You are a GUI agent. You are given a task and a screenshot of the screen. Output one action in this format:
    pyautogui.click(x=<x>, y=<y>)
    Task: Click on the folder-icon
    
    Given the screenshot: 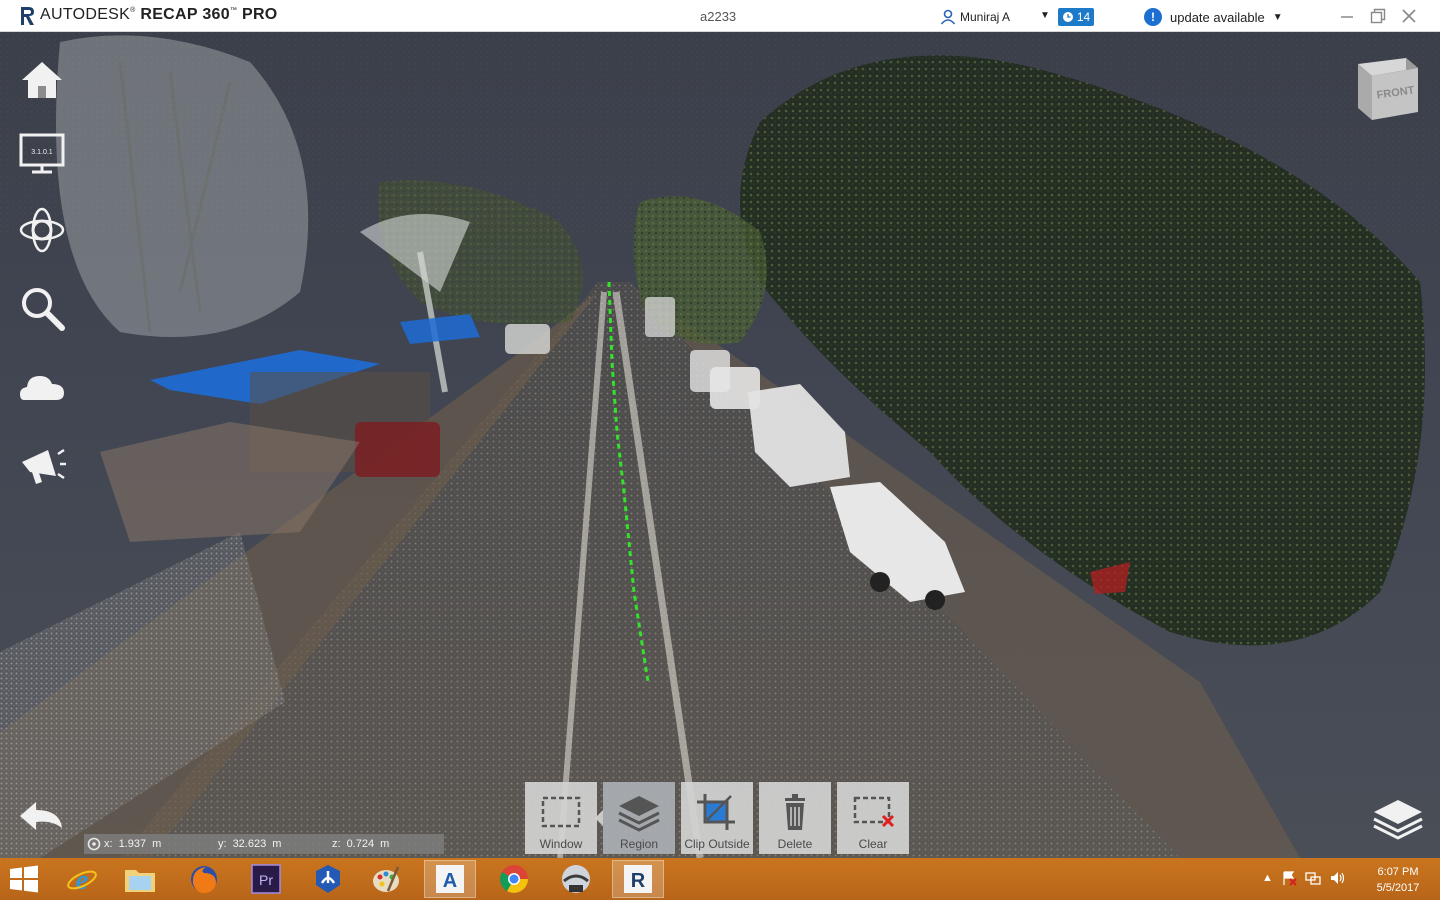 What is the action you would take?
    pyautogui.click(x=140, y=881)
    